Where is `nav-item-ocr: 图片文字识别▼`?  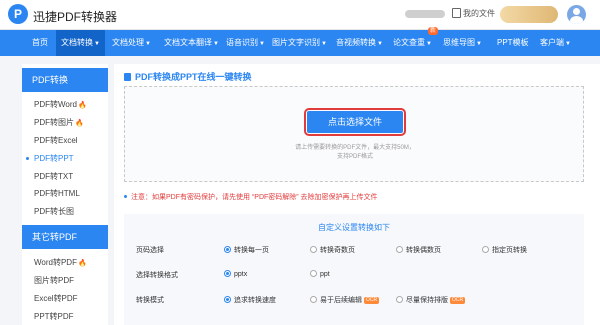
nav-item-ocr: 图片文字识别▼ is located at coordinates (299, 43).